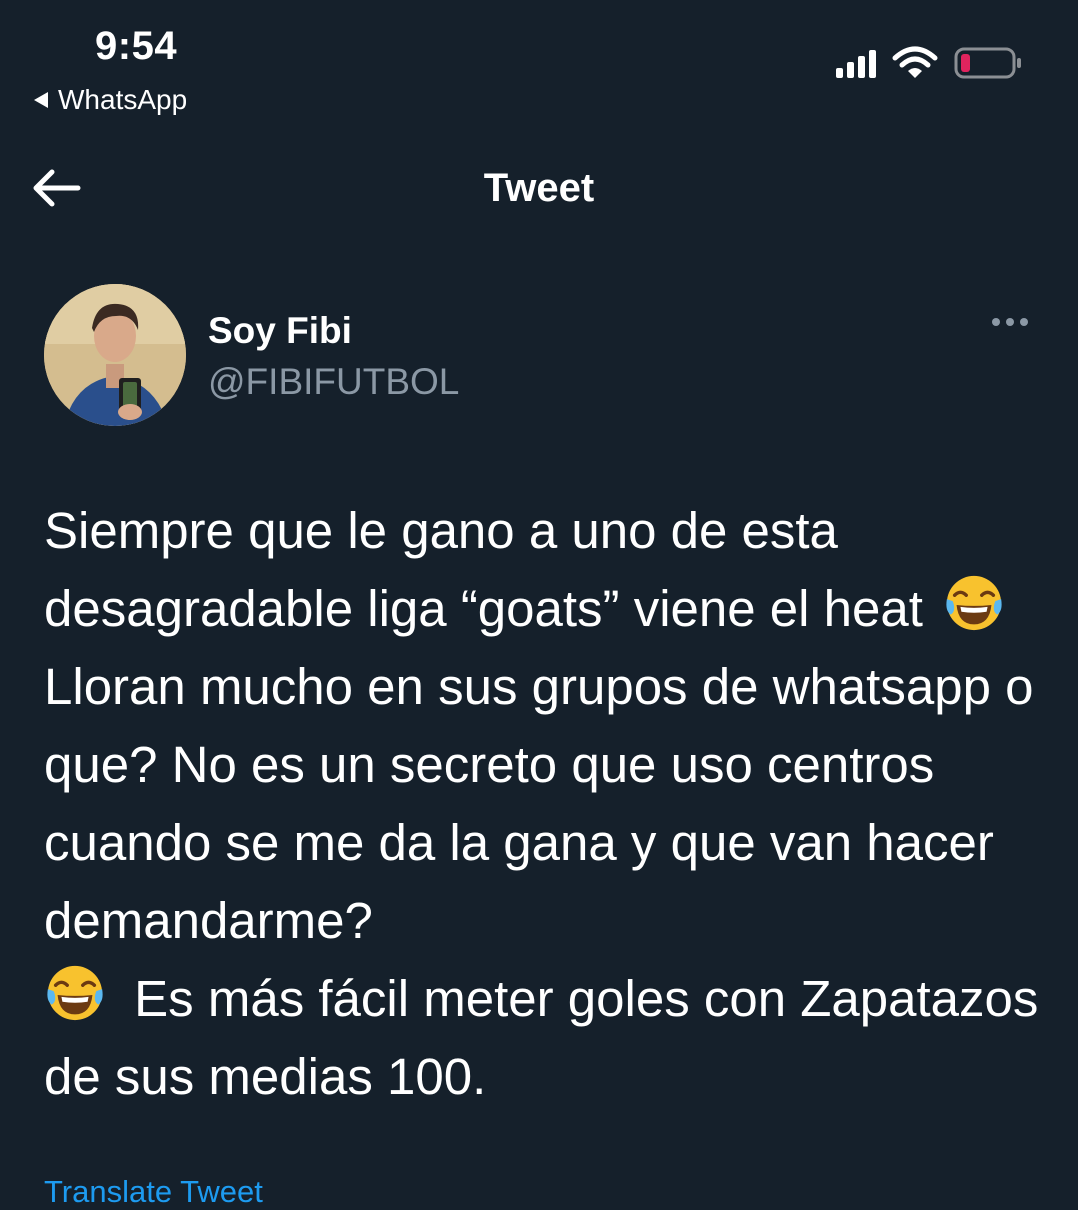 Image resolution: width=1078 pixels, height=1210 pixels. Describe the element at coordinates (1010, 322) in the screenshot. I see `more-options-icon` at that location.